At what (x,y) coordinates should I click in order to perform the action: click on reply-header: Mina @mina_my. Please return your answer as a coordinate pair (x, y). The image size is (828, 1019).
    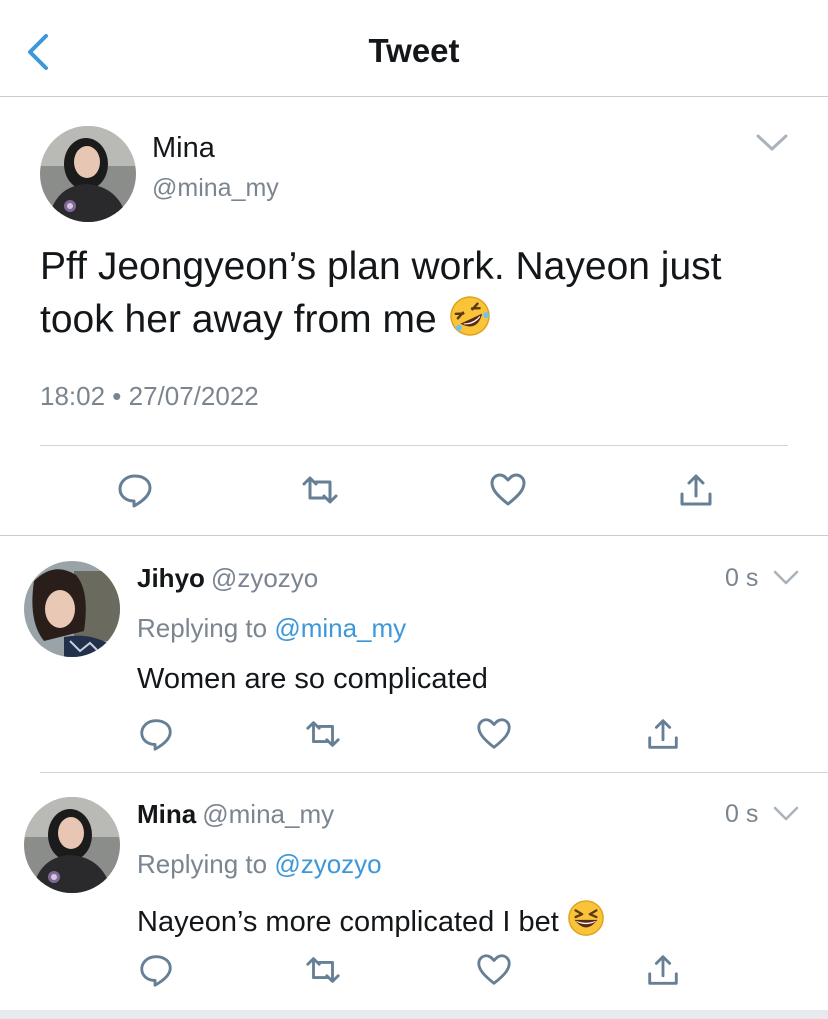
    Looking at the image, I should click on (235, 814).